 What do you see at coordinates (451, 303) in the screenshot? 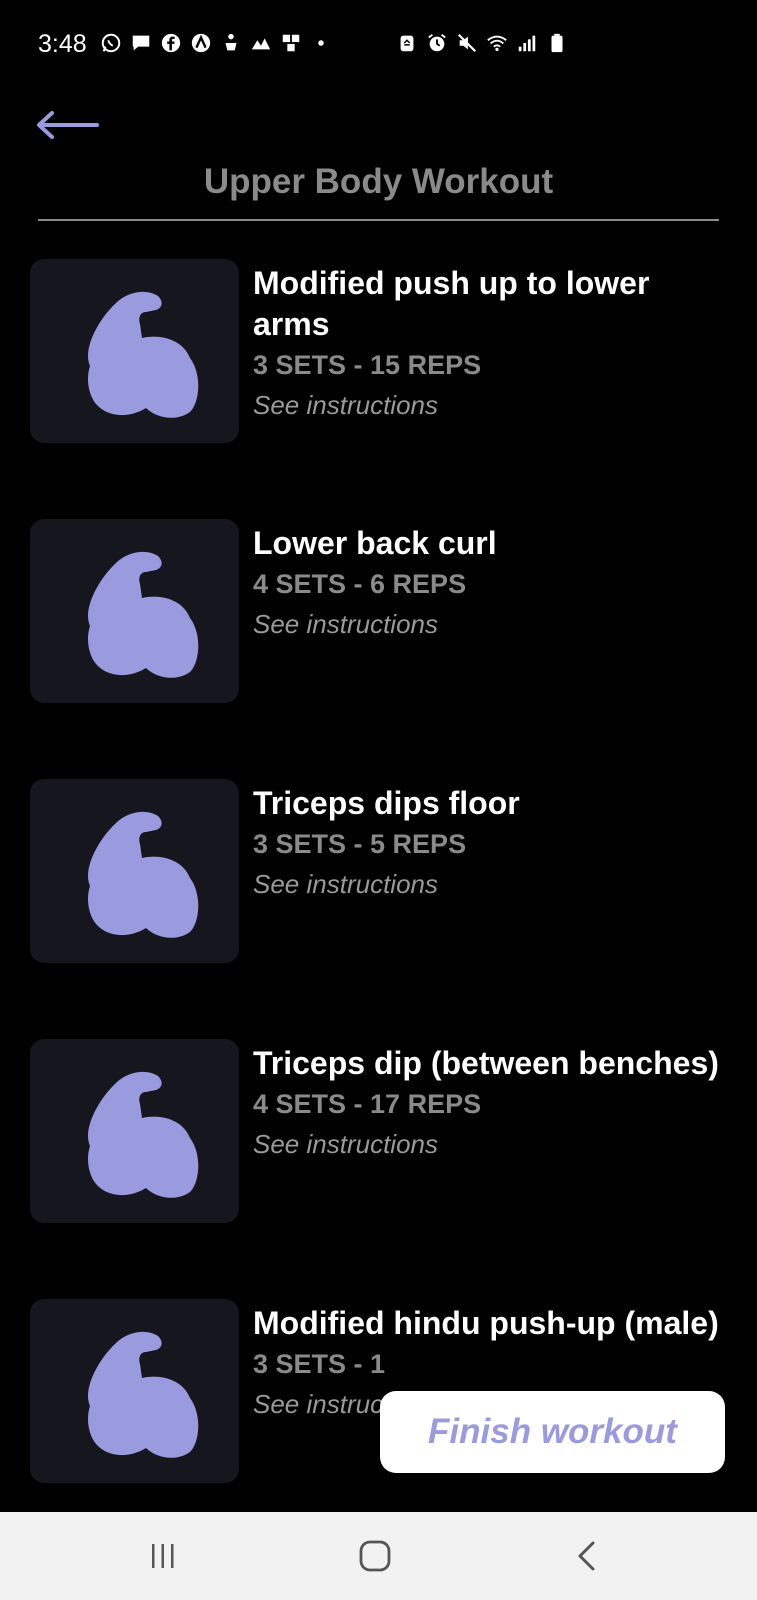
I see `exercise-name: Modified push up to lower arms` at bounding box center [451, 303].